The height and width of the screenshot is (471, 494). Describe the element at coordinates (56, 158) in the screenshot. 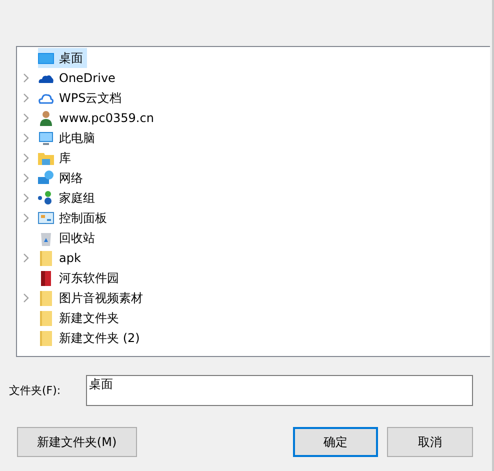

I see `tree-item: 库` at that location.